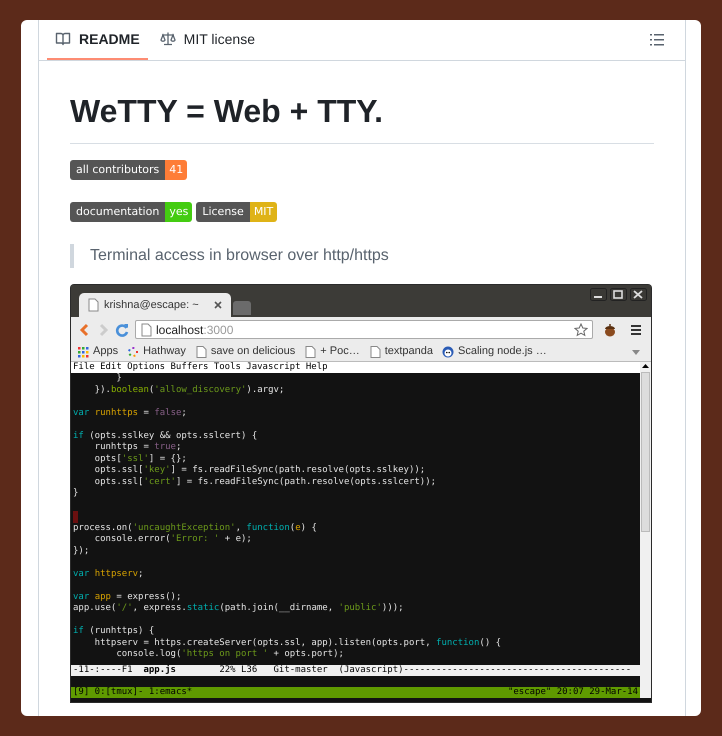  What do you see at coordinates (240, 256) in the screenshot?
I see `blockquote-text: Terminal access in browser over http/https` at bounding box center [240, 256].